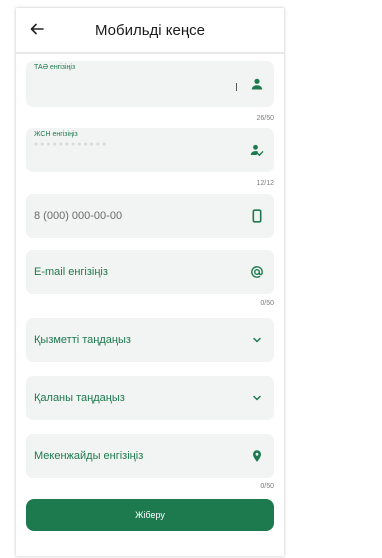 This screenshot has width=382, height=558. I want to click on iin-counter: 12/12, so click(265, 183).